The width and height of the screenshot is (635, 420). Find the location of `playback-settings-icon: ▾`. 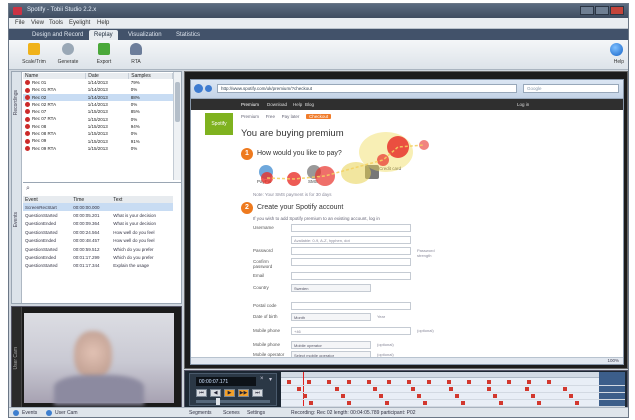

playback-settings-icon: ▾ is located at coordinates (273, 380).